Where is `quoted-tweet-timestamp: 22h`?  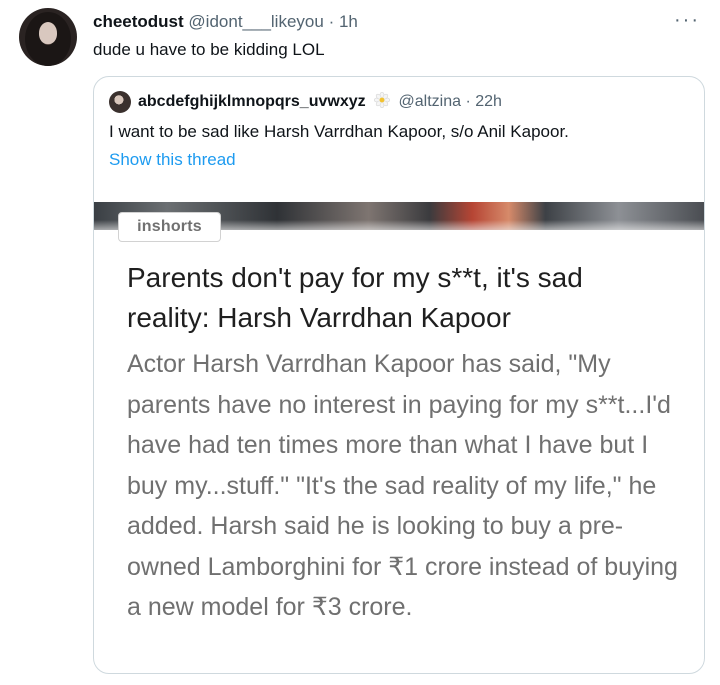 quoted-tweet-timestamp: 22h is located at coordinates (488, 101).